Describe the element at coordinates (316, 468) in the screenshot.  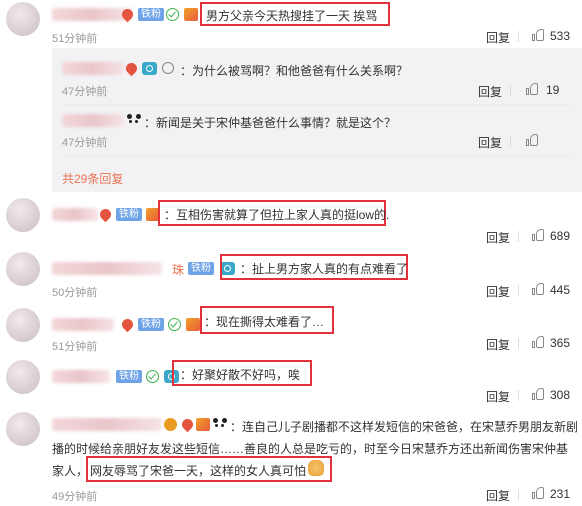
I see `clap-emoji-icon` at that location.